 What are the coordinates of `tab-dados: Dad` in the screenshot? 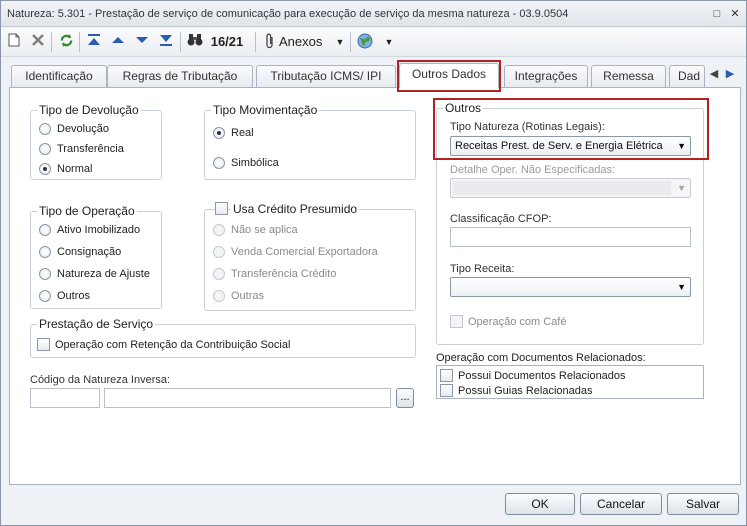 It's located at (687, 76).